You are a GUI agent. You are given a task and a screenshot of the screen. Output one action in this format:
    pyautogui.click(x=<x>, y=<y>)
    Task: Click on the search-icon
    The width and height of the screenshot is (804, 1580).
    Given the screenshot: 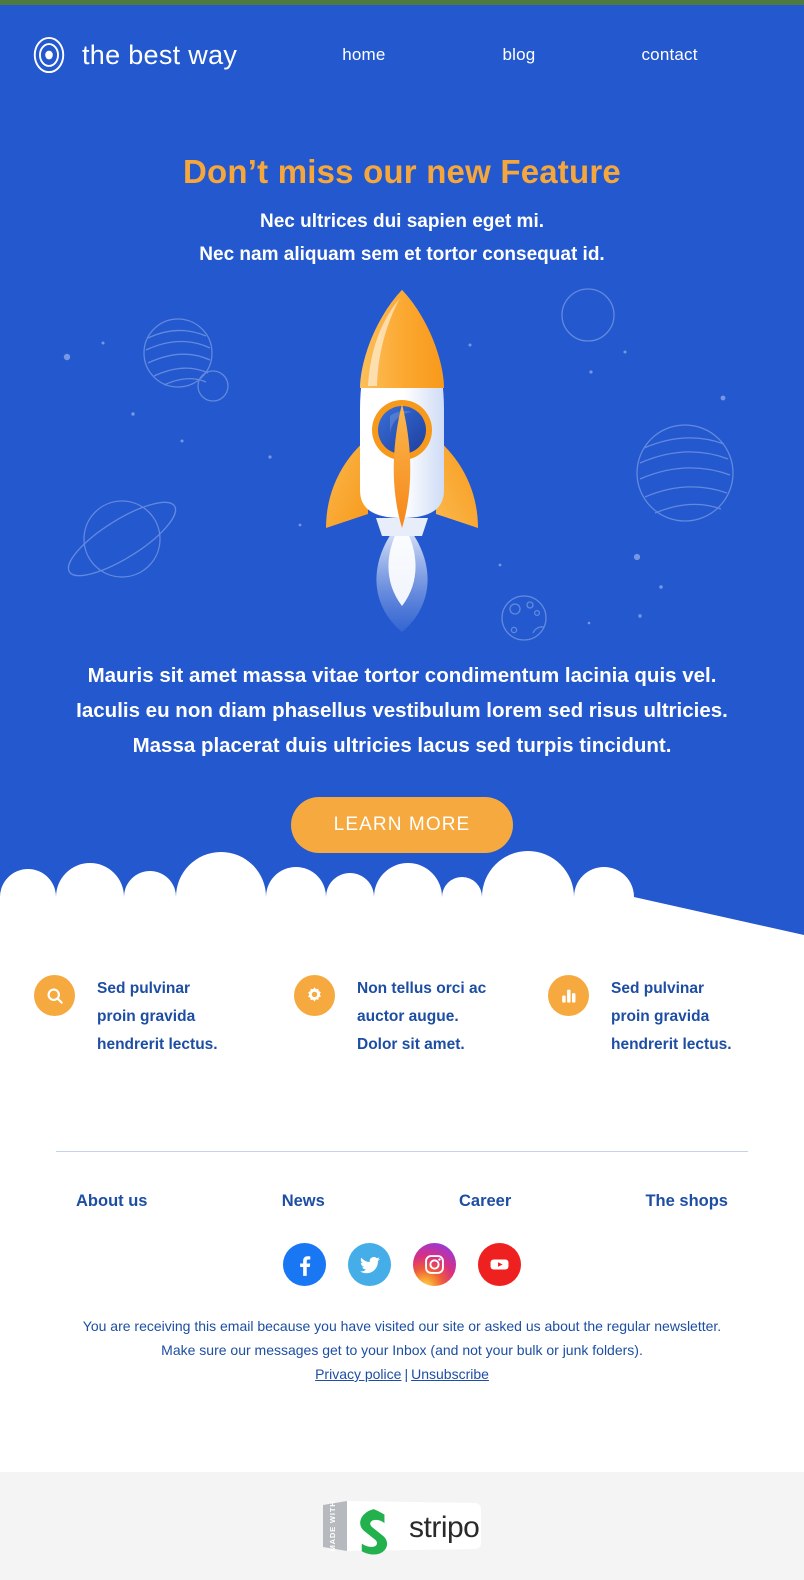 What is the action you would take?
    pyautogui.click(x=54, y=995)
    